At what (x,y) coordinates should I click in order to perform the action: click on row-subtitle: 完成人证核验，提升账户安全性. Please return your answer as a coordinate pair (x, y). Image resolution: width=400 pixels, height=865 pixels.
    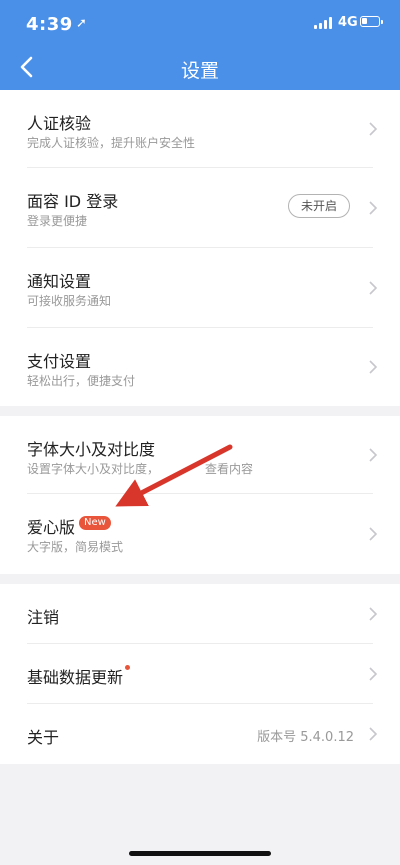
    Looking at the image, I should click on (111, 143).